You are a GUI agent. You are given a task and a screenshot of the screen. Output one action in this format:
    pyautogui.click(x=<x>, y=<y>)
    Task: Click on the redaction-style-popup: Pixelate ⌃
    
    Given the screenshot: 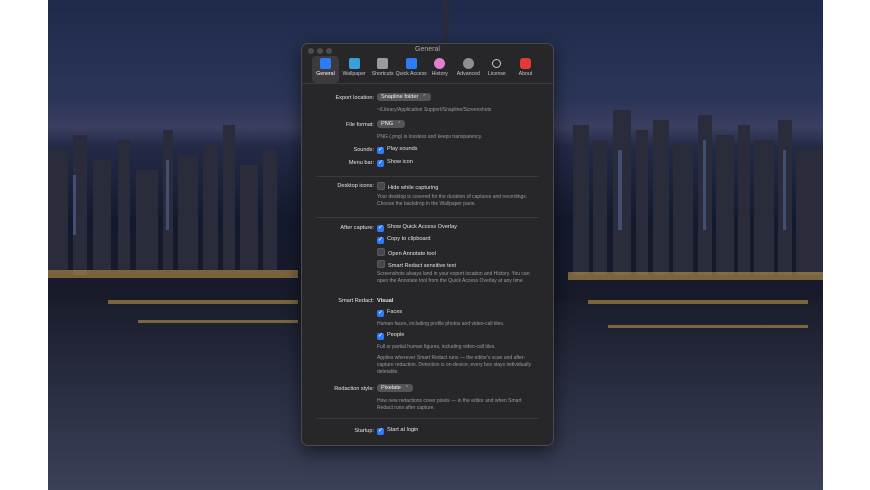 What is the action you would take?
    pyautogui.click(x=395, y=388)
    